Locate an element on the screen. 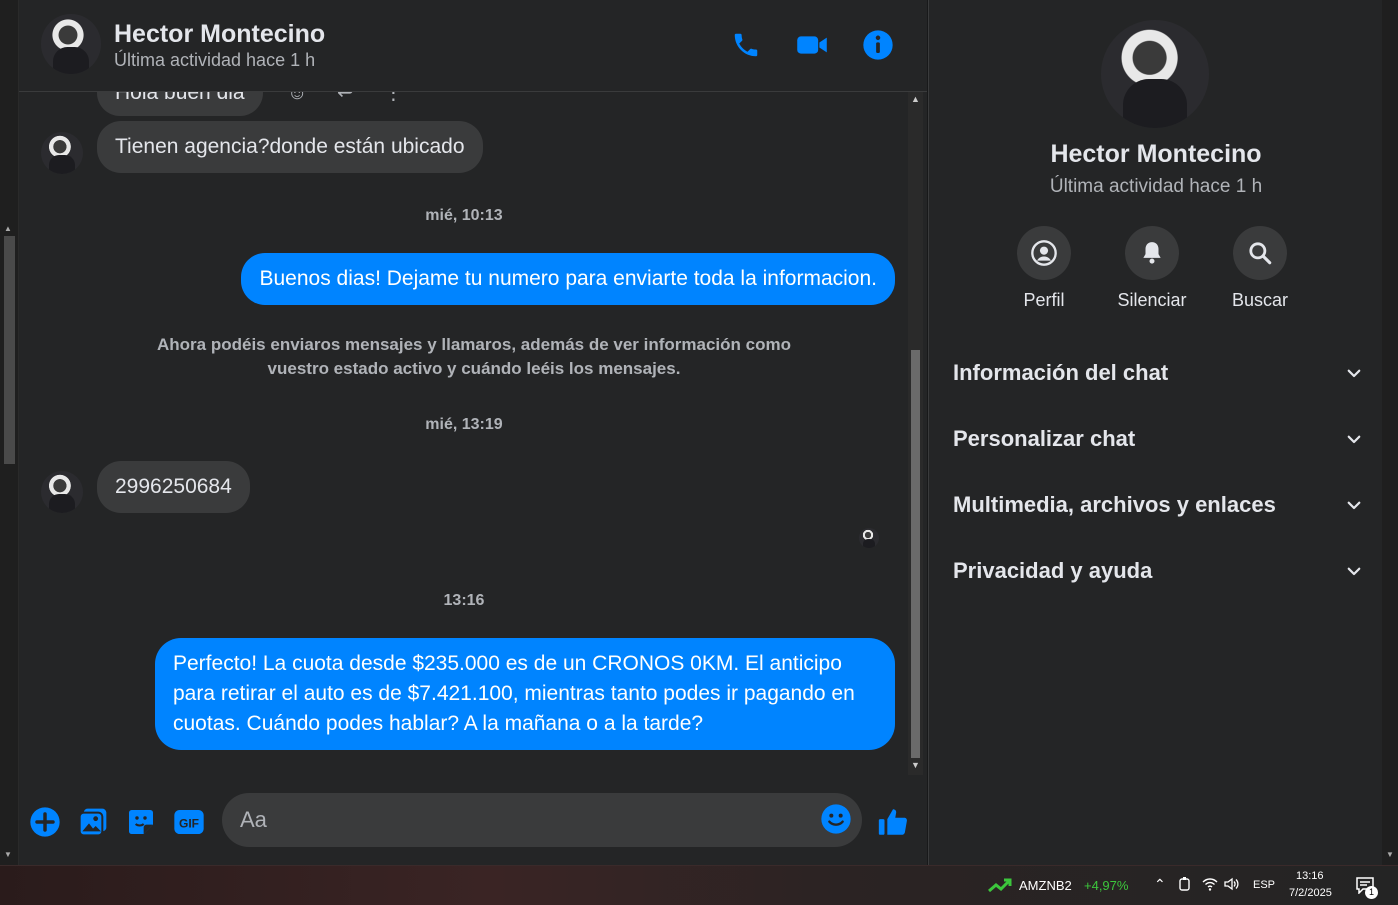 The height and width of the screenshot is (905, 1398). stock-ticker: AMZNB2 is located at coordinates (1045, 885).